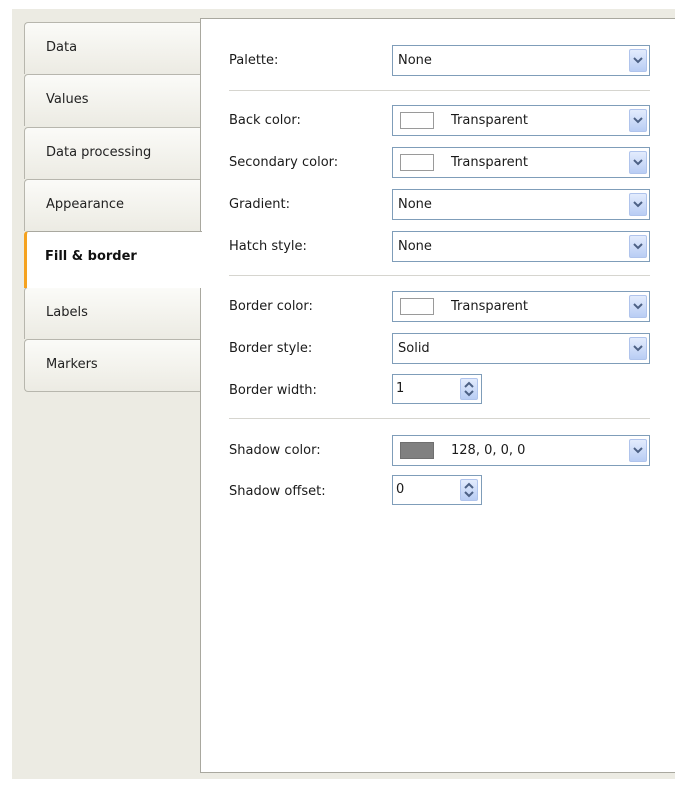 The width and height of the screenshot is (675, 787). What do you see at coordinates (85, 204) in the screenshot?
I see `tab-label: Appearance` at bounding box center [85, 204].